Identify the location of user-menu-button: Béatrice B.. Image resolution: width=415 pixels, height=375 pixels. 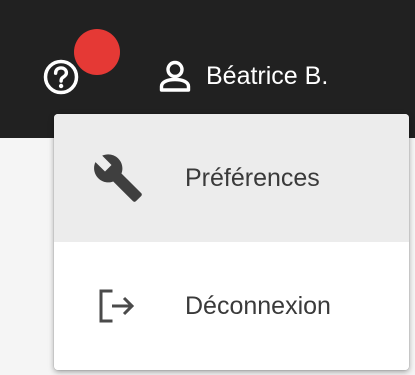
(243, 76).